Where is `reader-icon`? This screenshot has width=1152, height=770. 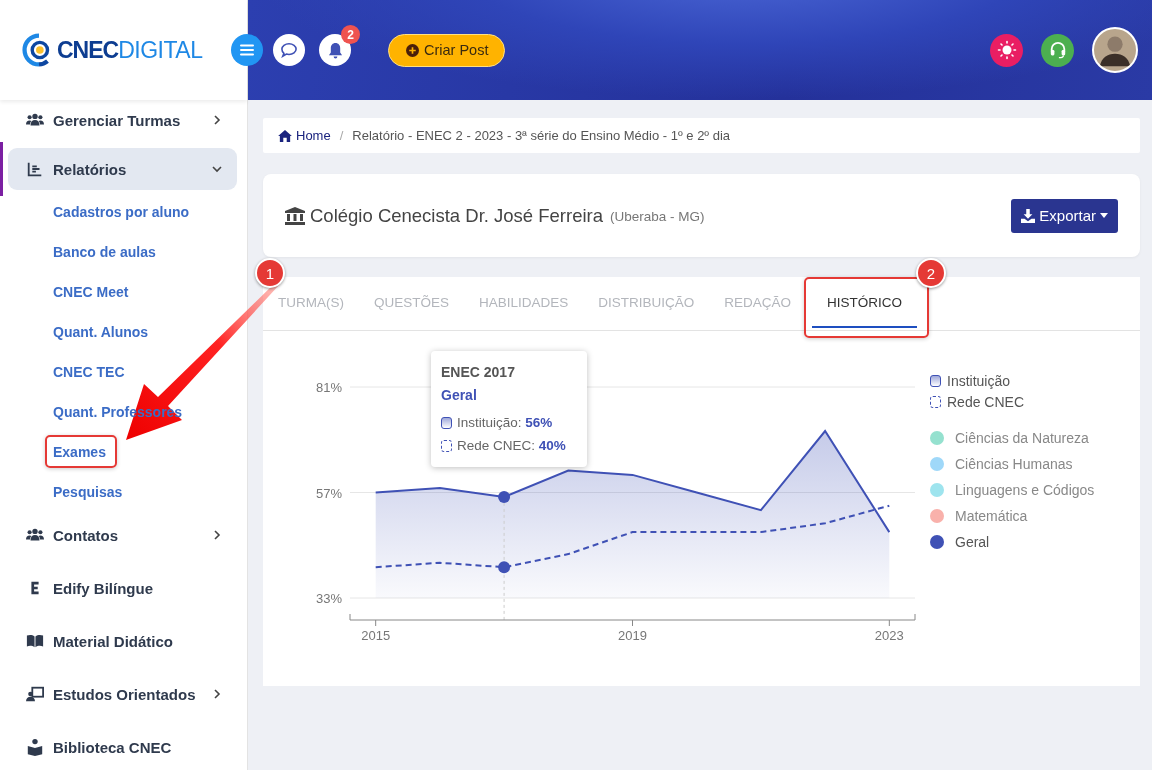 reader-icon is located at coordinates (35, 747).